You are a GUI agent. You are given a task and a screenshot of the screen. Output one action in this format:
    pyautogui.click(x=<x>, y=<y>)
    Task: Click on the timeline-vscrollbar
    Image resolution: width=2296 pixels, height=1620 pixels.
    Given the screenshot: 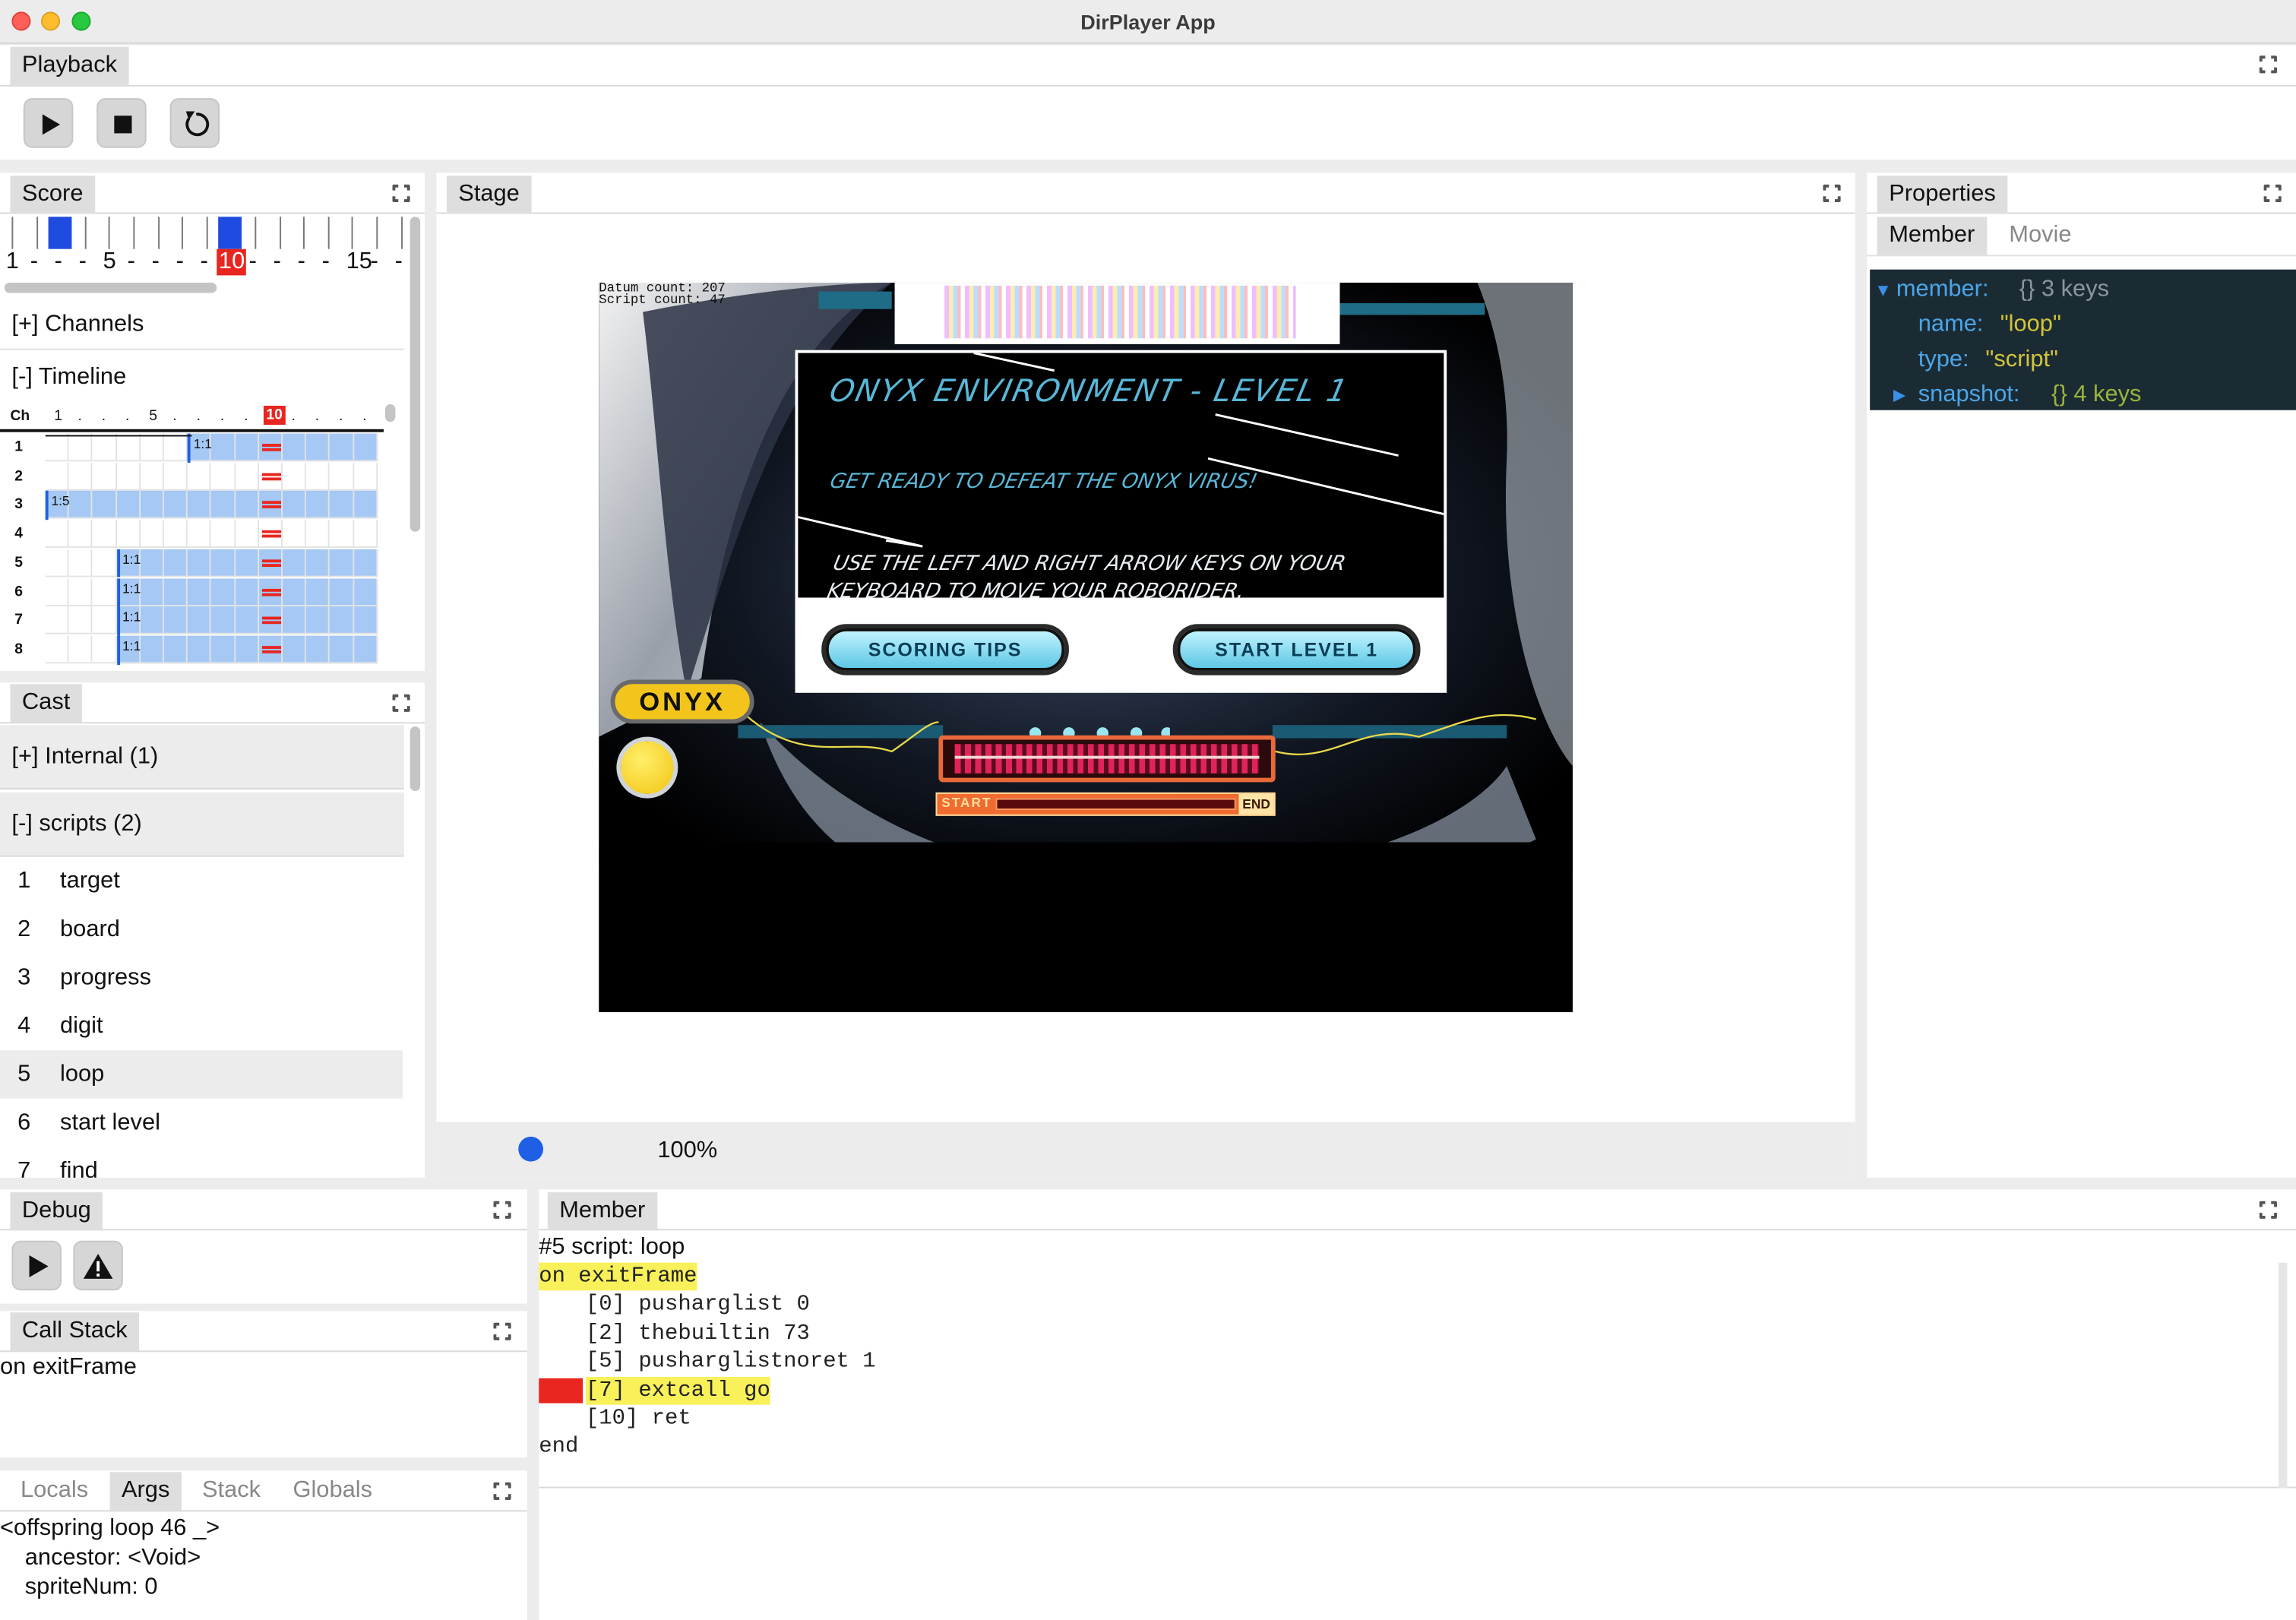 What is the action you would take?
    pyautogui.click(x=390, y=413)
    